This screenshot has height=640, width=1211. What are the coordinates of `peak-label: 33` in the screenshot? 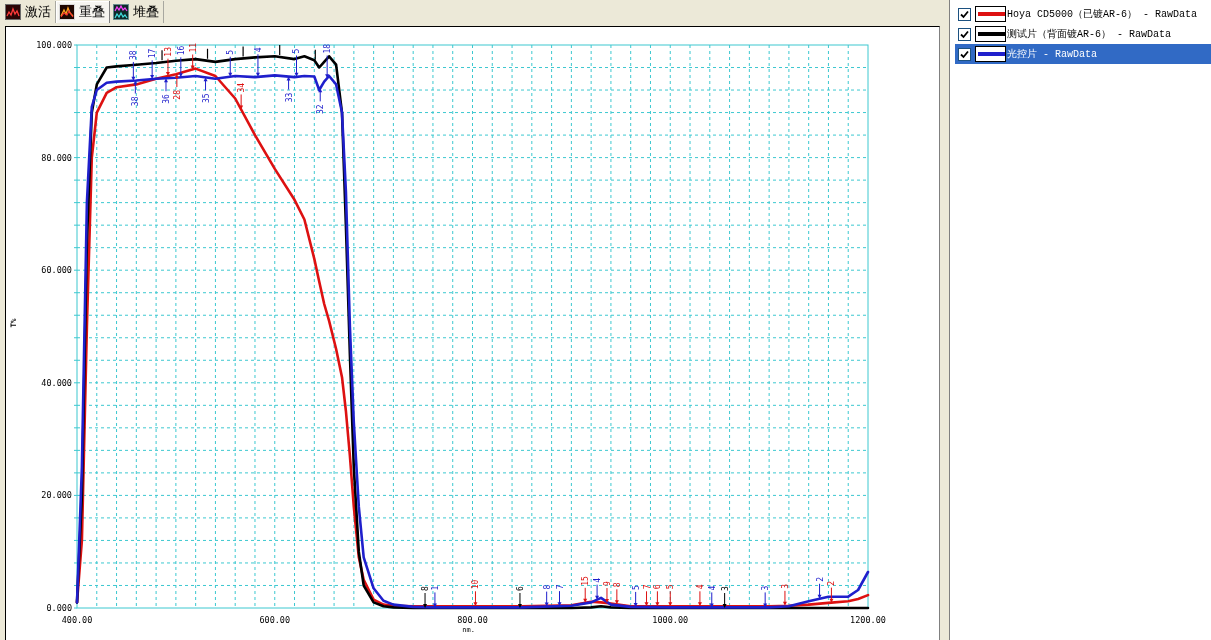 It's located at (289, 97).